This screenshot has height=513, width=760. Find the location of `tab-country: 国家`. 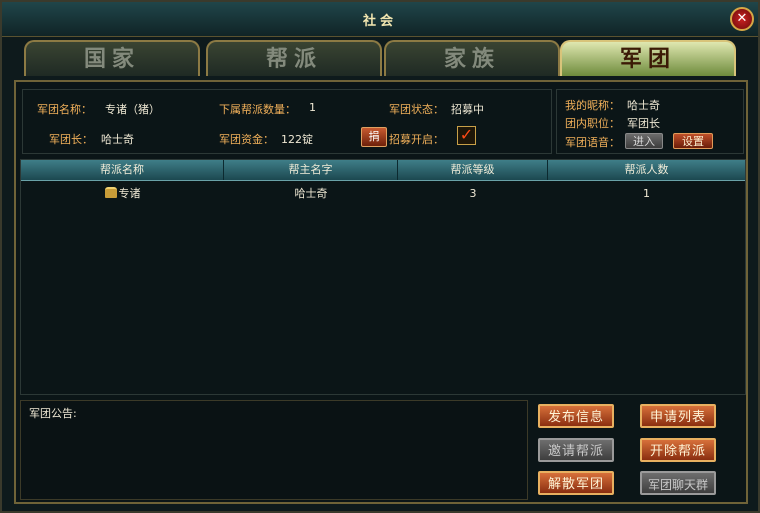

tab-country: 国家 is located at coordinates (112, 58).